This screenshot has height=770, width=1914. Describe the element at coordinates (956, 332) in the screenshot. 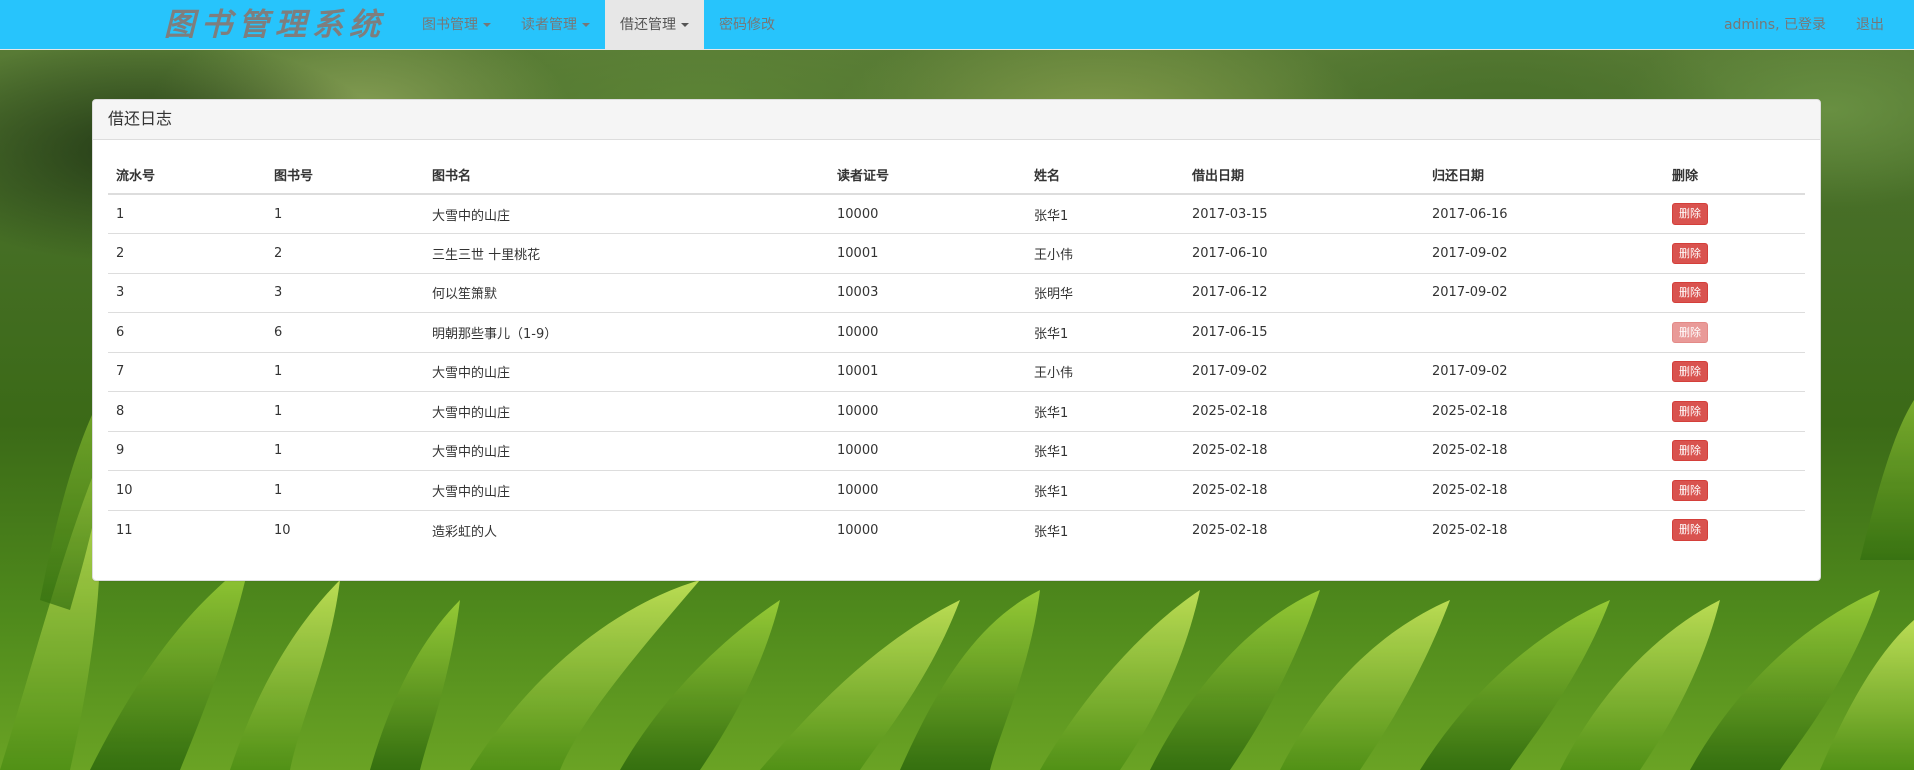

I see `table-row: 6 6 明朝那些事儿（1-9） 10000 张华1 2017-06-15 删除` at that location.